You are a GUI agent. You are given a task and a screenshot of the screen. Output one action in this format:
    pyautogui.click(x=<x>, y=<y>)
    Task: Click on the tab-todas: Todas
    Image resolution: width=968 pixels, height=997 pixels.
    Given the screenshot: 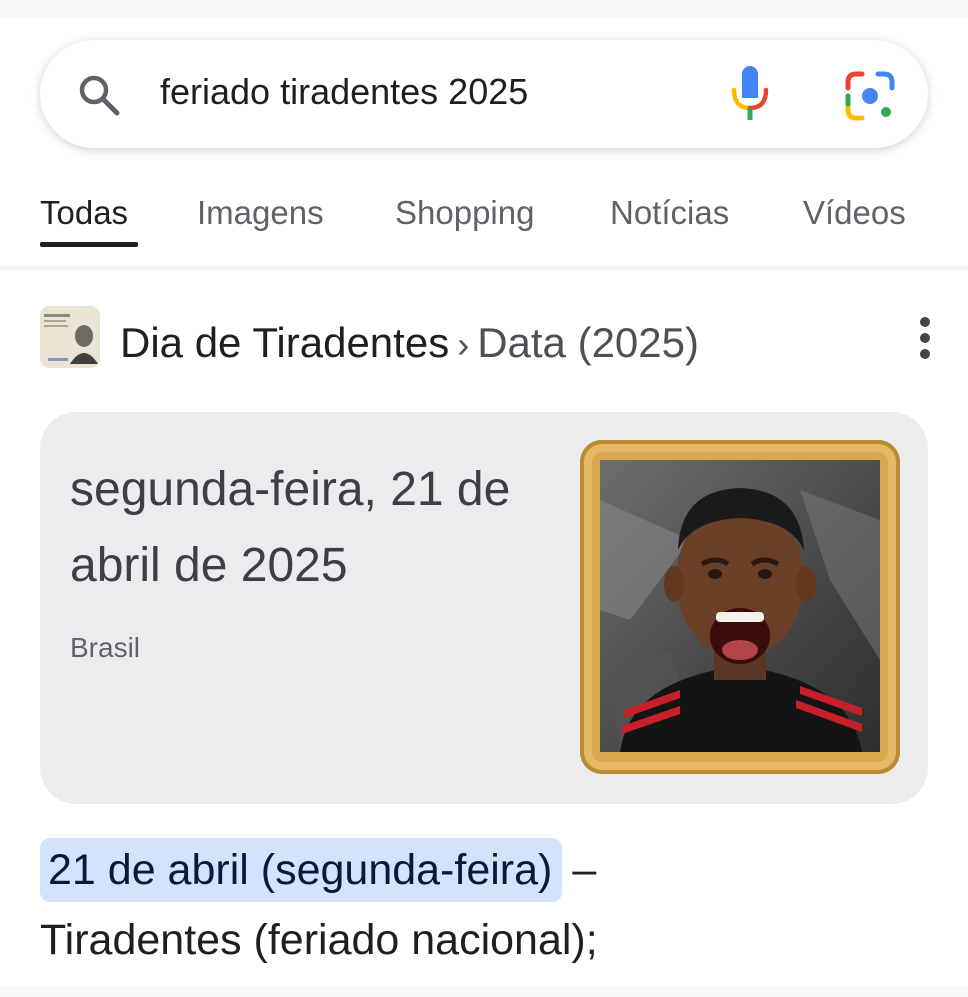 What is the action you would take?
    pyautogui.click(x=84, y=213)
    